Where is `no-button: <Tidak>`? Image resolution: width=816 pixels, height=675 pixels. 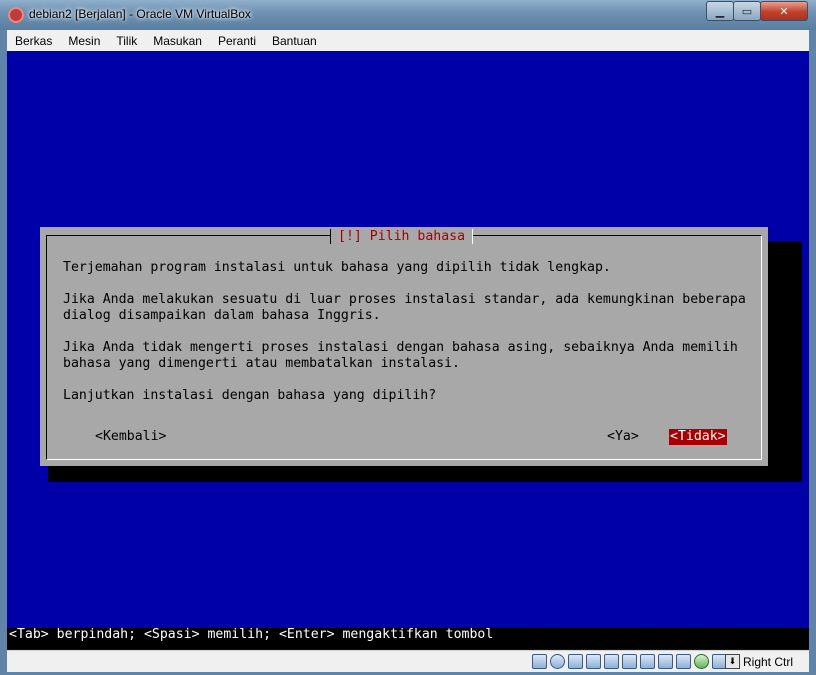 no-button: <Tidak> is located at coordinates (698, 437).